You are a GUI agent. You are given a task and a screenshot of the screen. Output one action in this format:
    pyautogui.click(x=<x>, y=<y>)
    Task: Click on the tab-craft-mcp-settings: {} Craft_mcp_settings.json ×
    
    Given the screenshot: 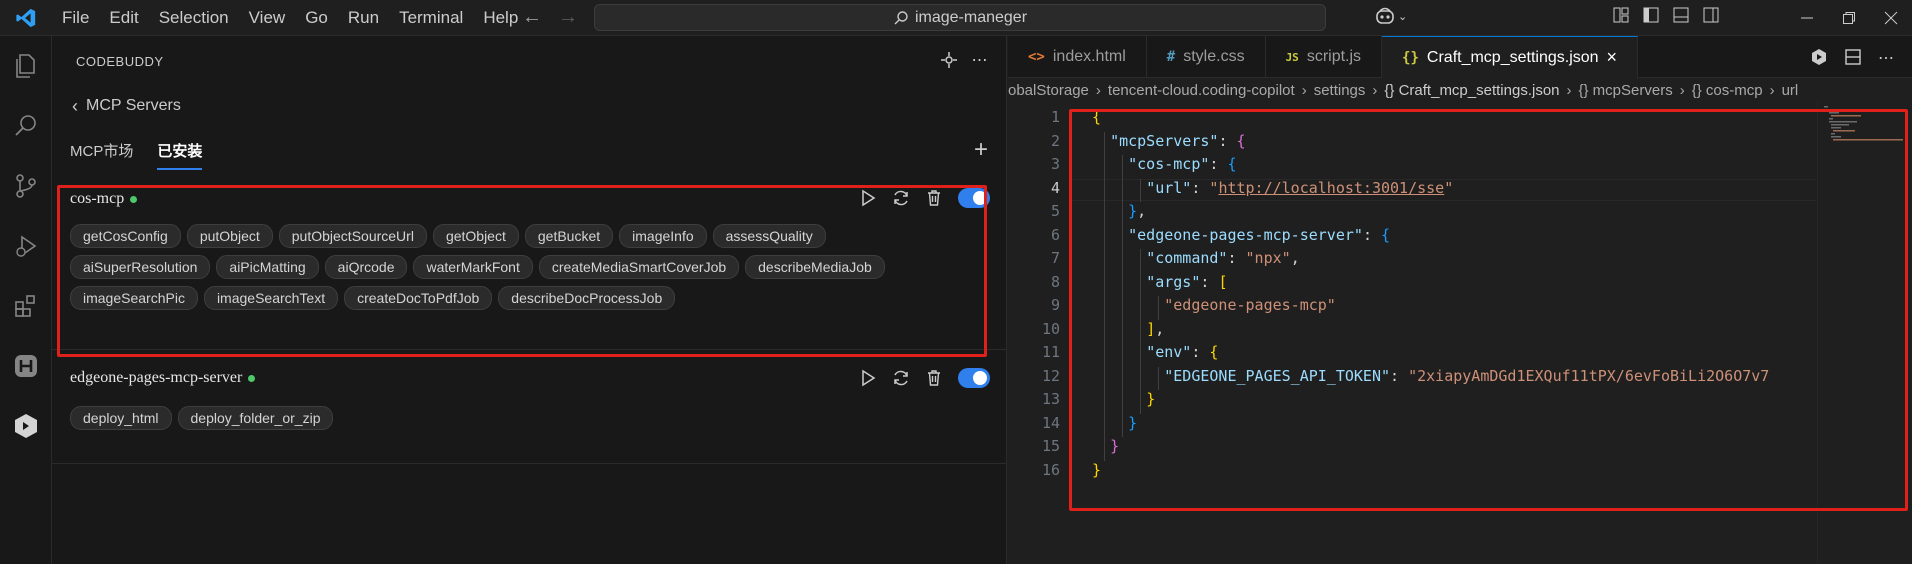 What is the action you would take?
    pyautogui.click(x=1510, y=57)
    